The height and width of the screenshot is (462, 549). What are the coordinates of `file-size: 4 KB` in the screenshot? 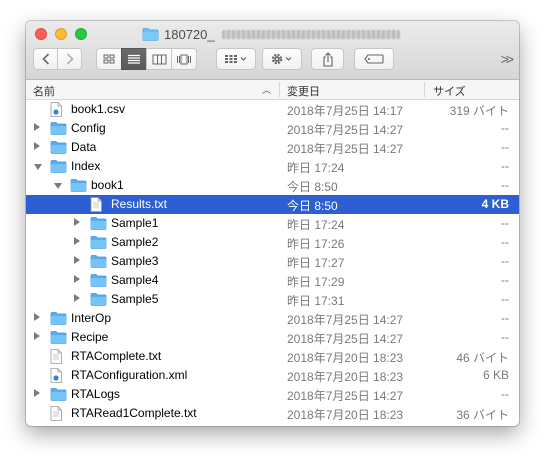 It's located at (495, 204).